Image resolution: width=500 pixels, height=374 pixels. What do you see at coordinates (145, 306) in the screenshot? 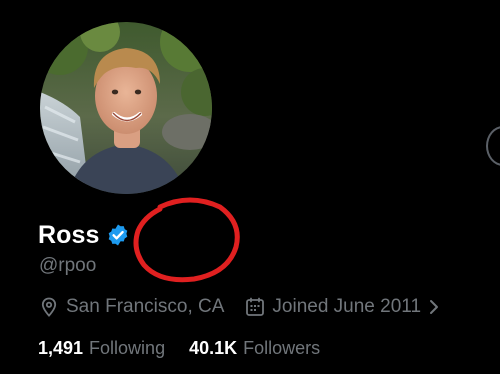
I see `location-text: San Francisco, CA` at bounding box center [145, 306].